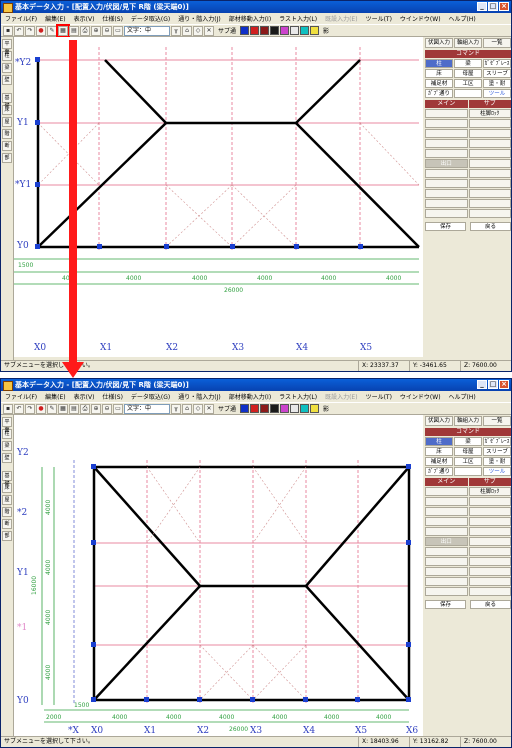 Image resolution: width=512 pixels, height=748 pixels. I want to click on minimize-button: _, so click(482, 6).